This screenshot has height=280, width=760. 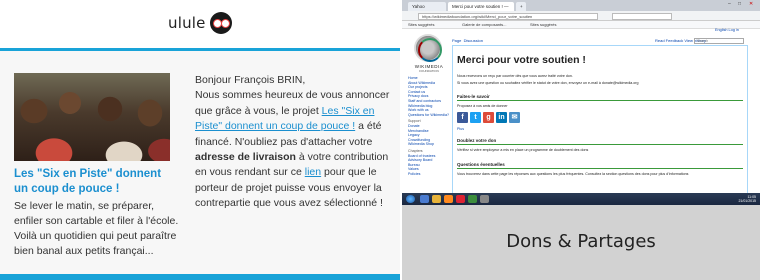 I want to click on page-title: Merci pour votre soutien !, so click(x=521, y=60).